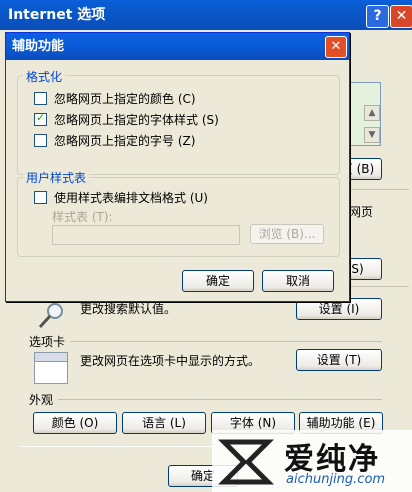 The image size is (412, 492). Describe the element at coordinates (170, 361) in the screenshot. I see `tabs-settings-text: 更改网页在选项卡中显示的方式。` at that location.